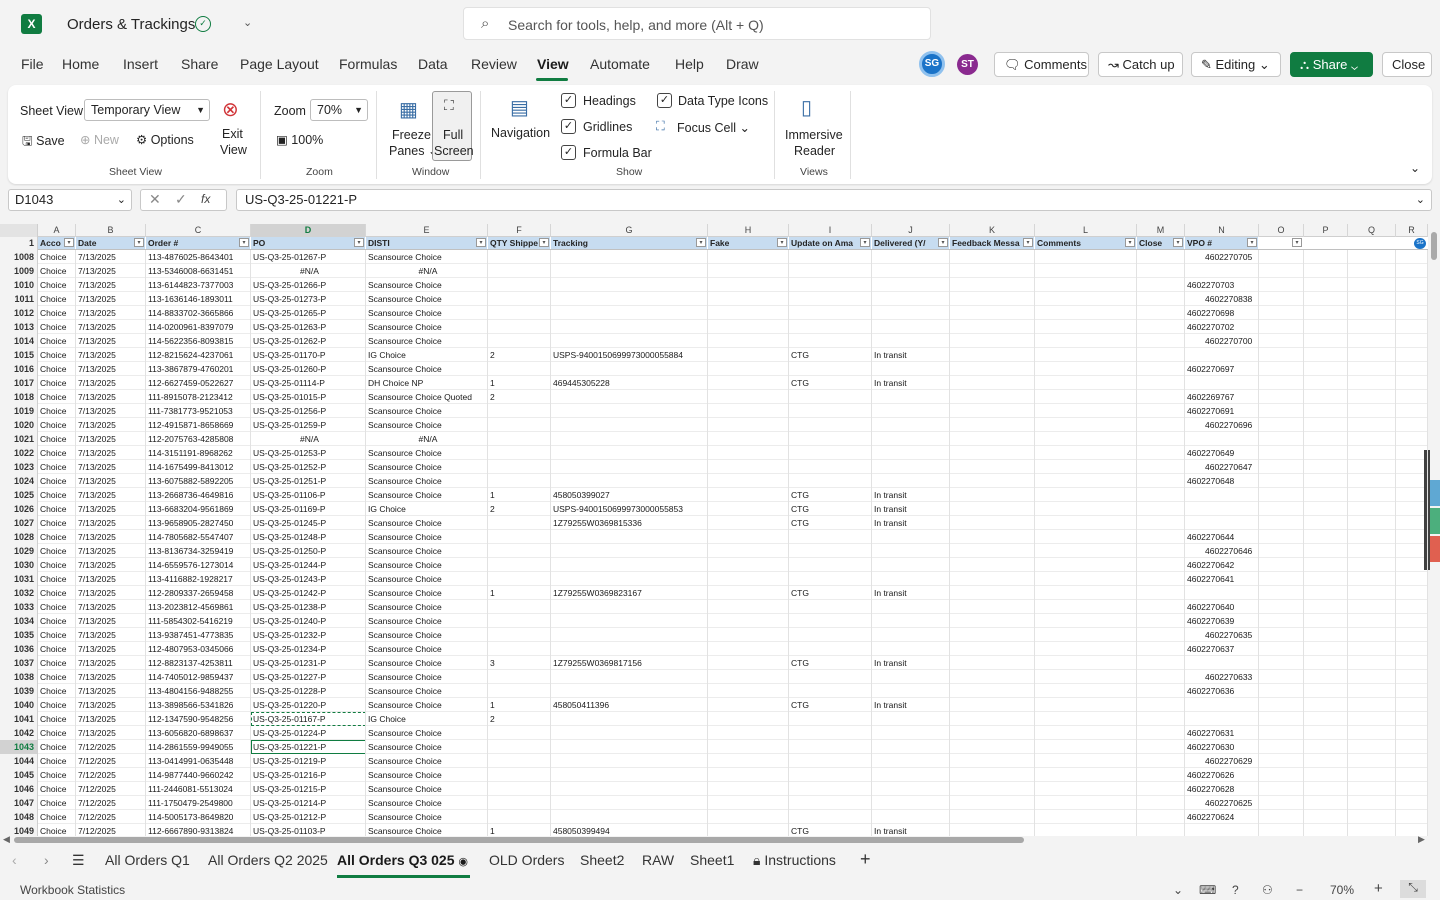  Describe the element at coordinates (427, 509) in the screenshot. I see `table-cell: IG Choice` at that location.